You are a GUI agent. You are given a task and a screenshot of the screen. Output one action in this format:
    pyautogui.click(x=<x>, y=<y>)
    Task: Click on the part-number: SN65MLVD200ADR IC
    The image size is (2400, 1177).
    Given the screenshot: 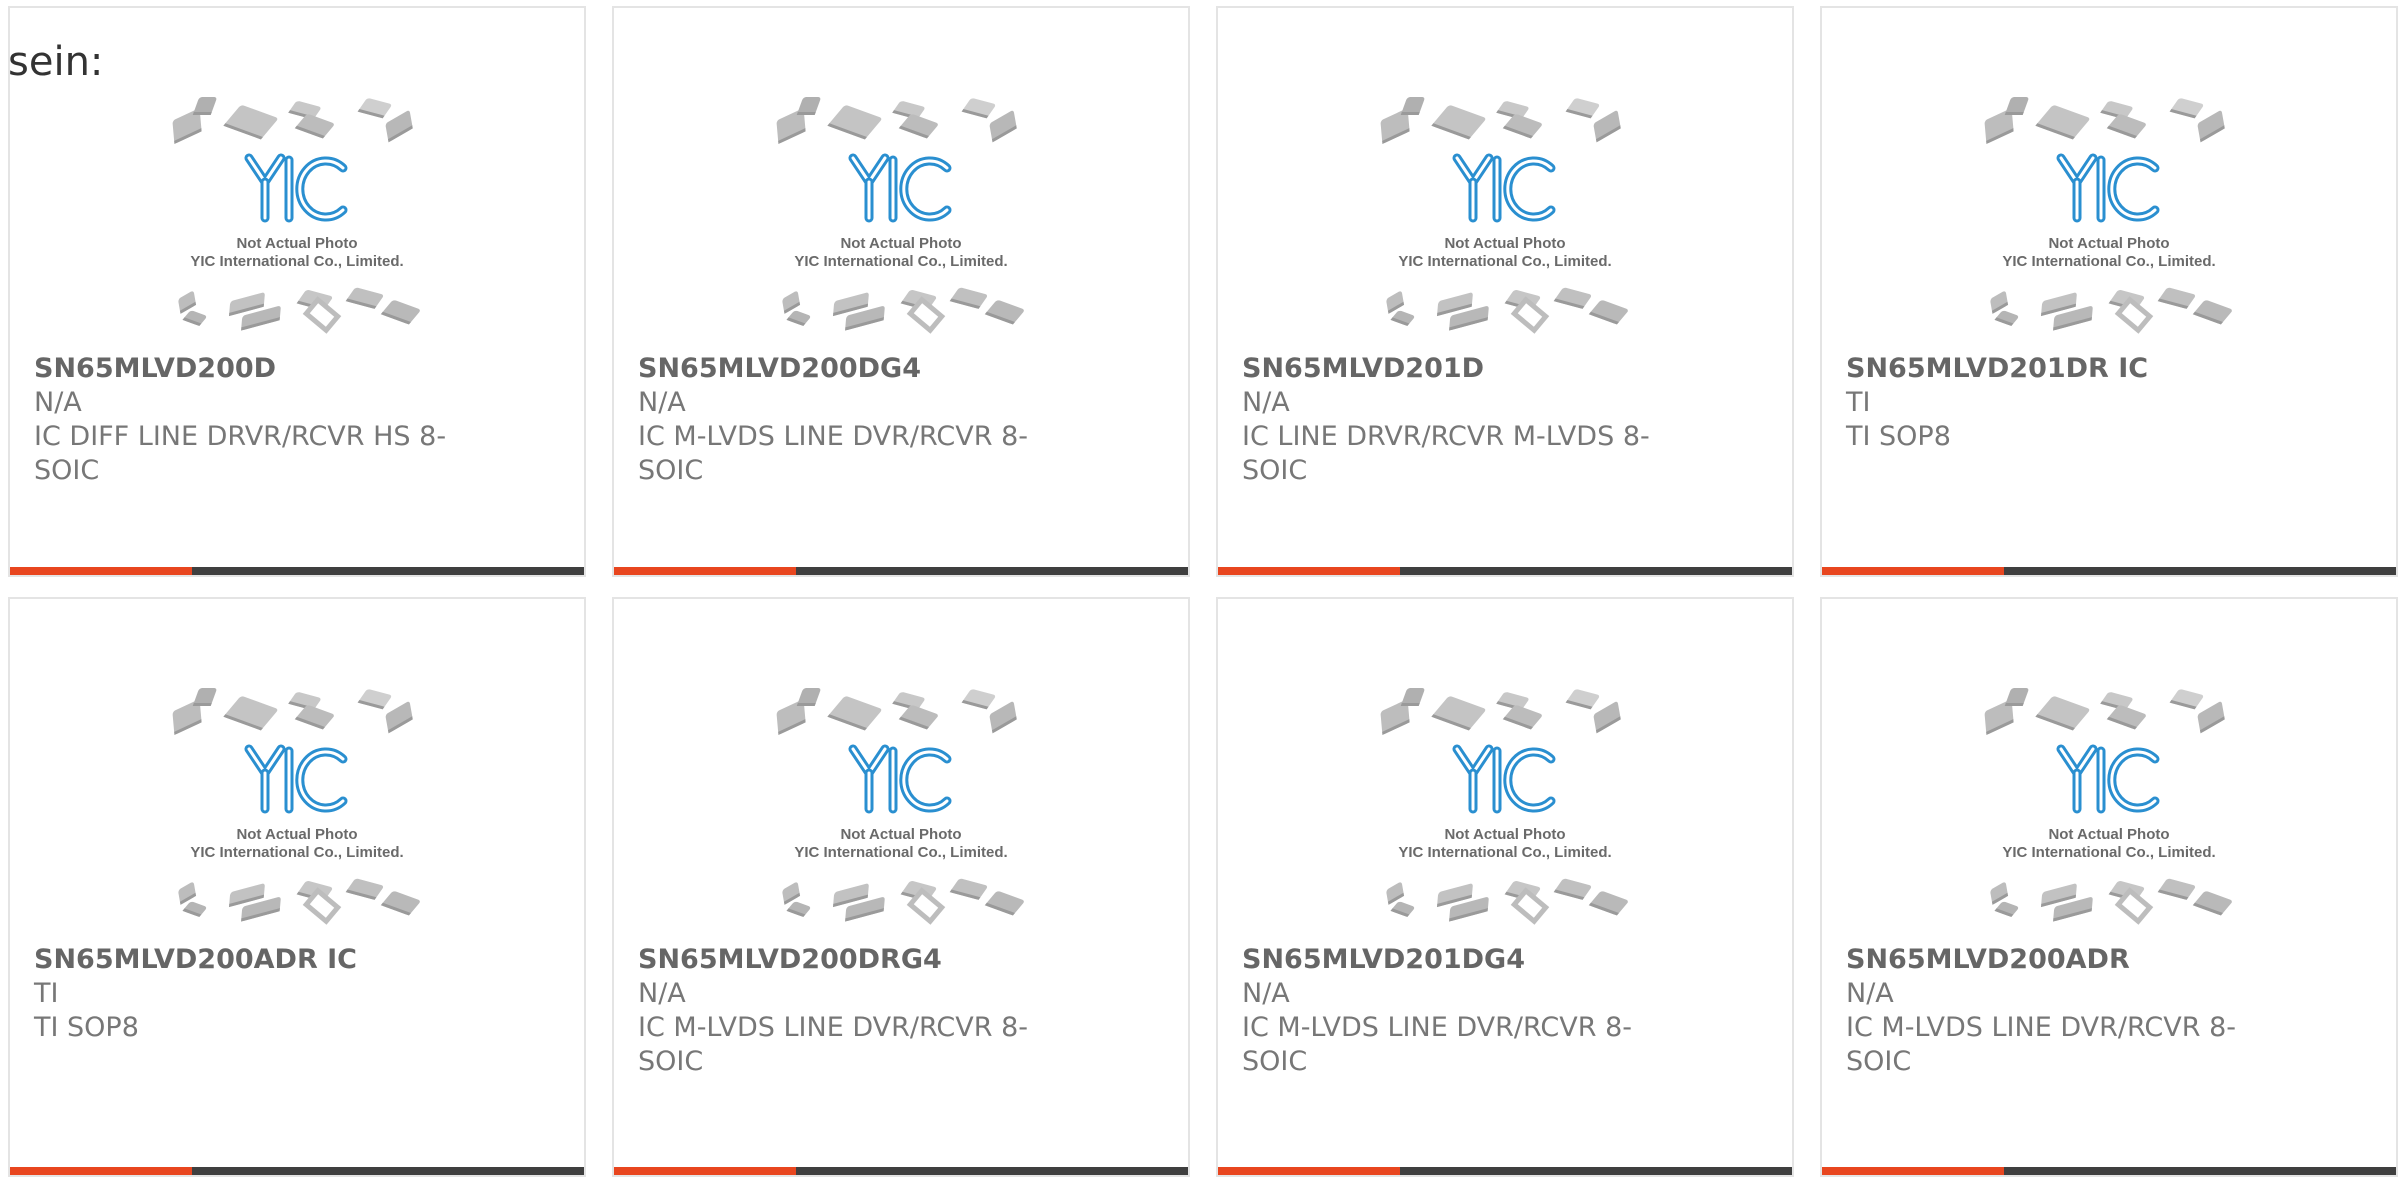 What is the action you would take?
    pyautogui.click(x=294, y=960)
    